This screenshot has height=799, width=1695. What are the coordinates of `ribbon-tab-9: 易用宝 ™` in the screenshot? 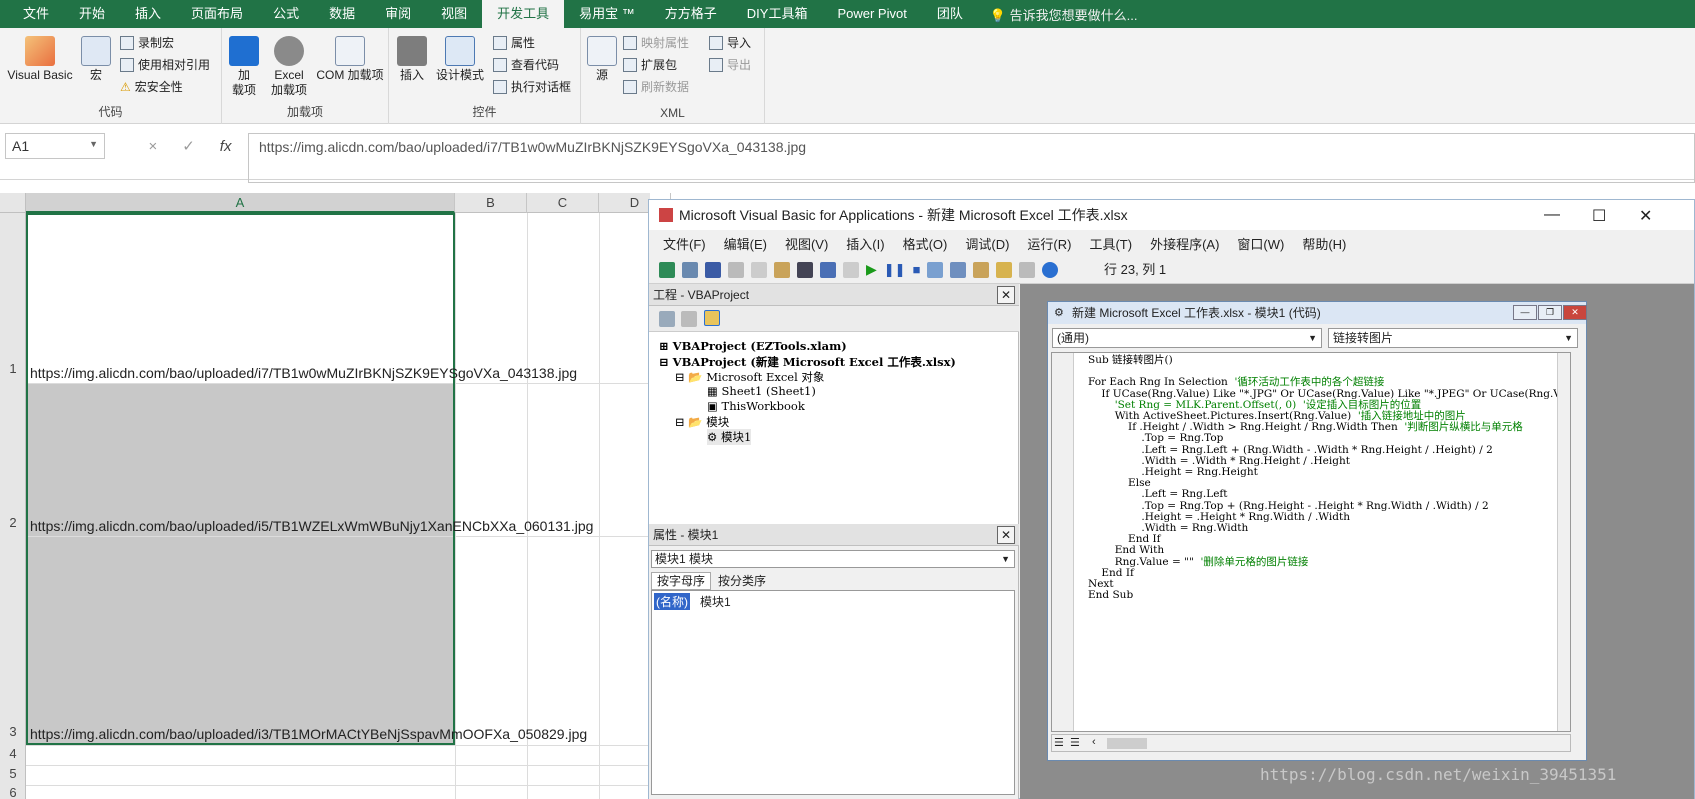 It's located at (607, 14).